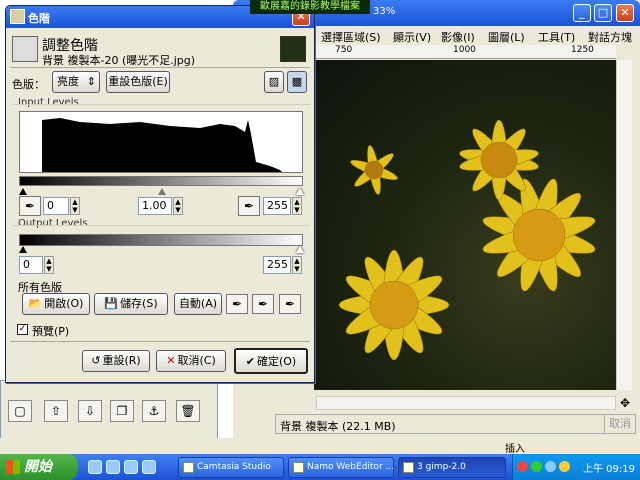 The image size is (640, 480). I want to click on spinner-icon: ⇕, so click(91, 81).